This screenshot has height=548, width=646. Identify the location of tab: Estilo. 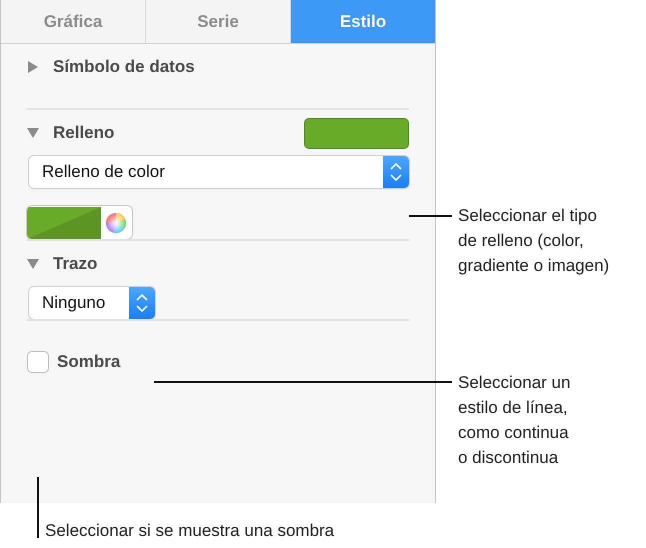
(363, 21).